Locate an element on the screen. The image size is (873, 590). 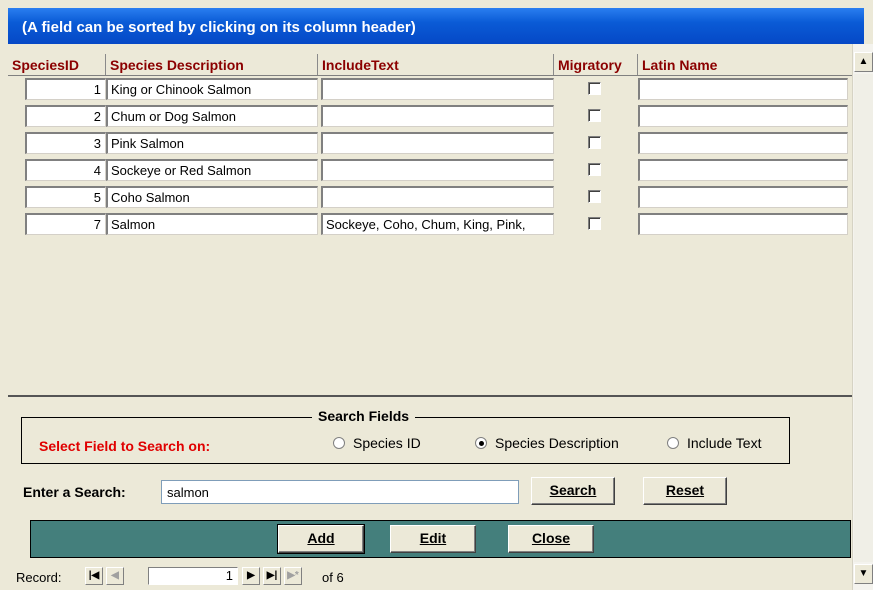
new-record-icon: ▶* is located at coordinates (293, 576).